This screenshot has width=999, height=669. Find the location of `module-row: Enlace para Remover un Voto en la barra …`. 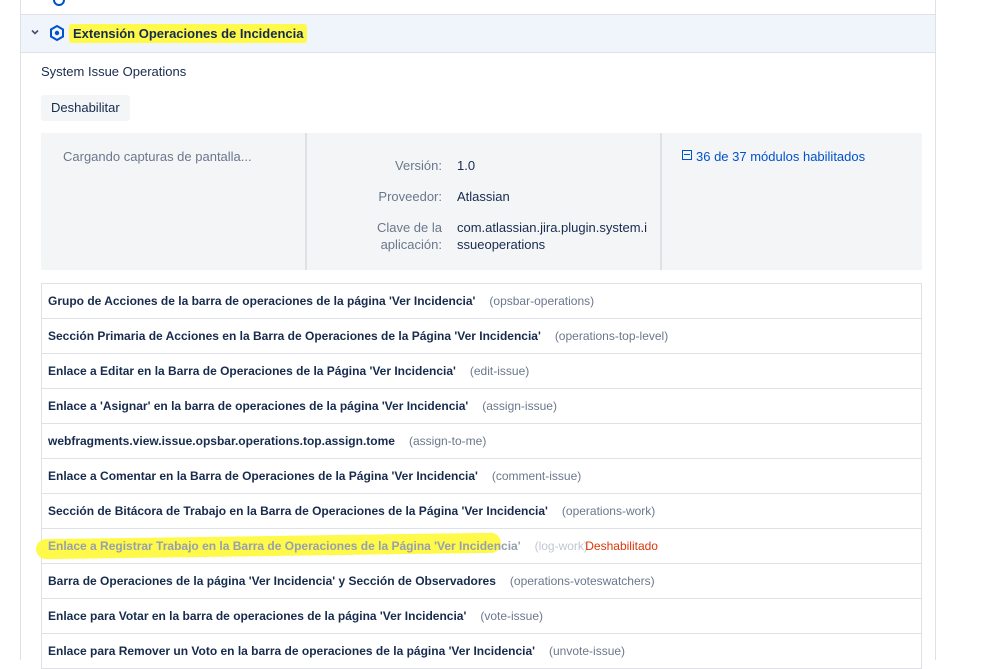

module-row: Enlace para Remover un Voto en la barra … is located at coordinates (481, 651).